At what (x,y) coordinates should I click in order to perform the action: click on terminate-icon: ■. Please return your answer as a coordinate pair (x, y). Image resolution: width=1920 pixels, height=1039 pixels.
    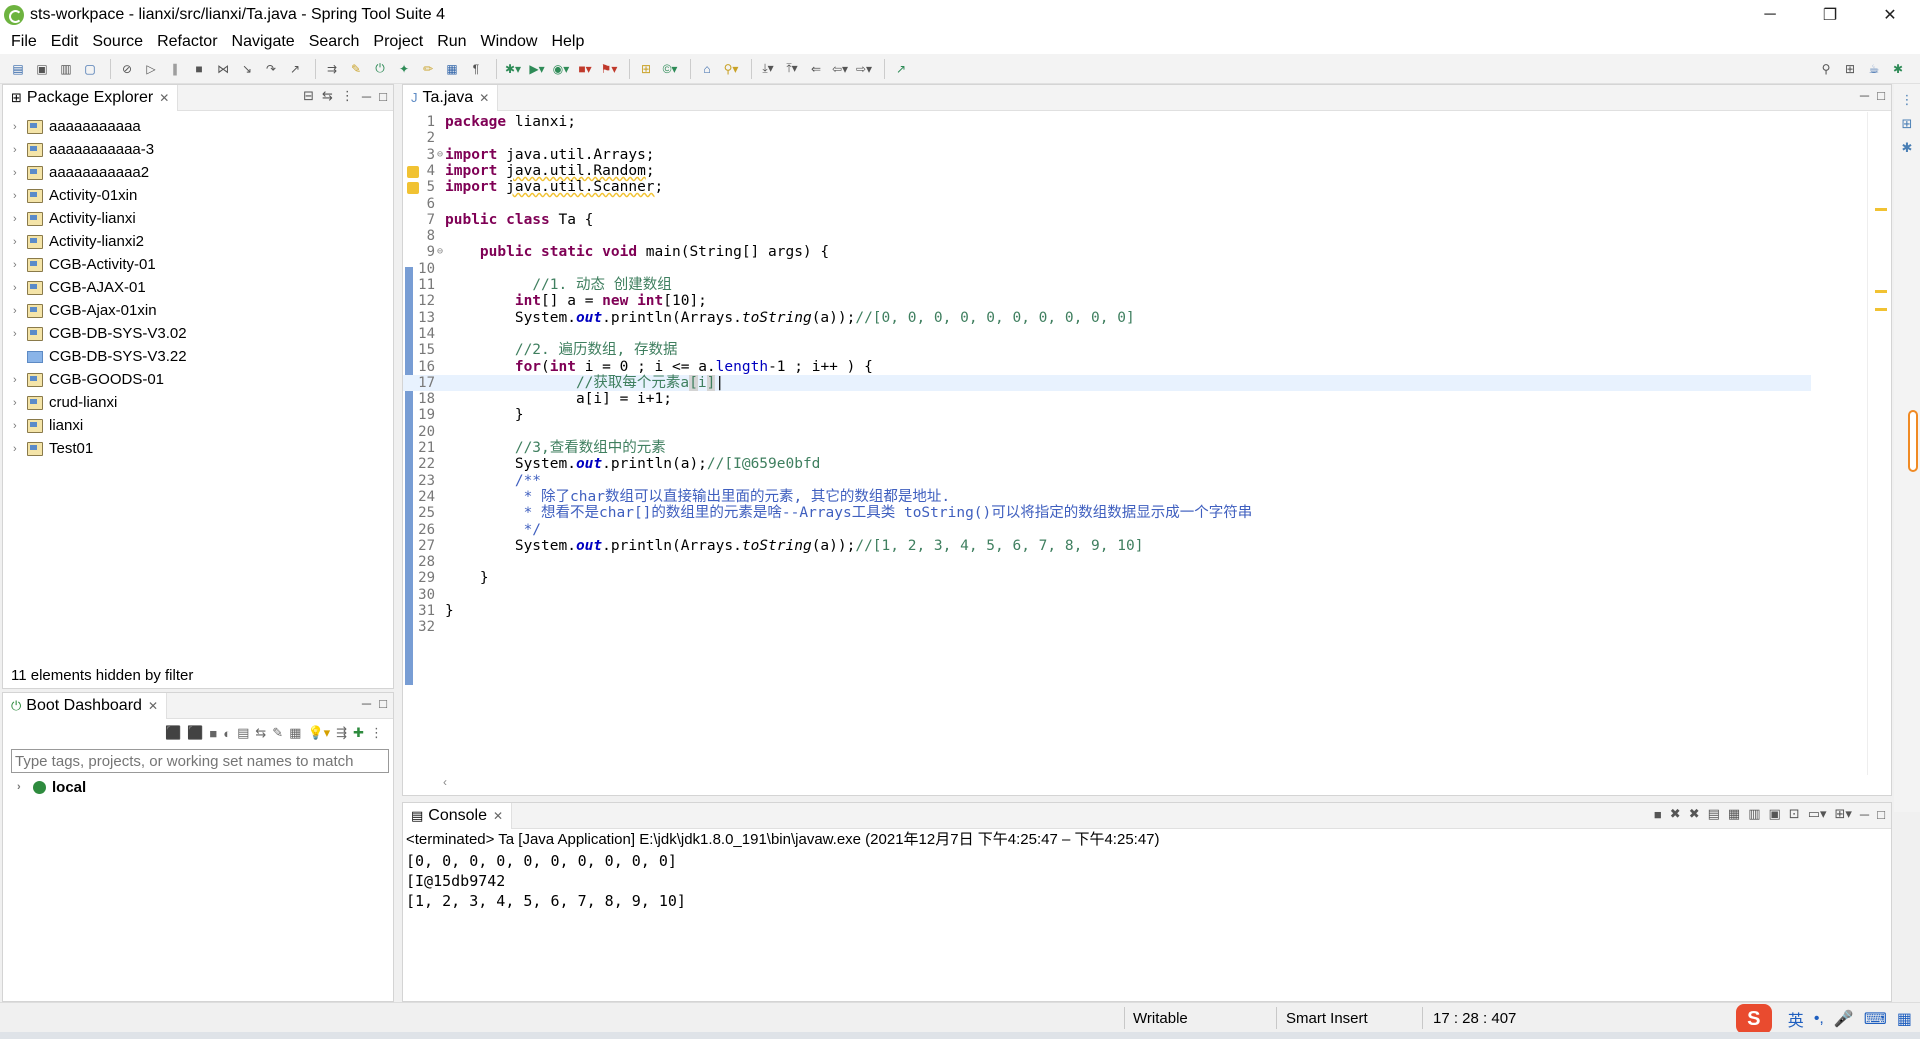
    Looking at the image, I should click on (199, 69).